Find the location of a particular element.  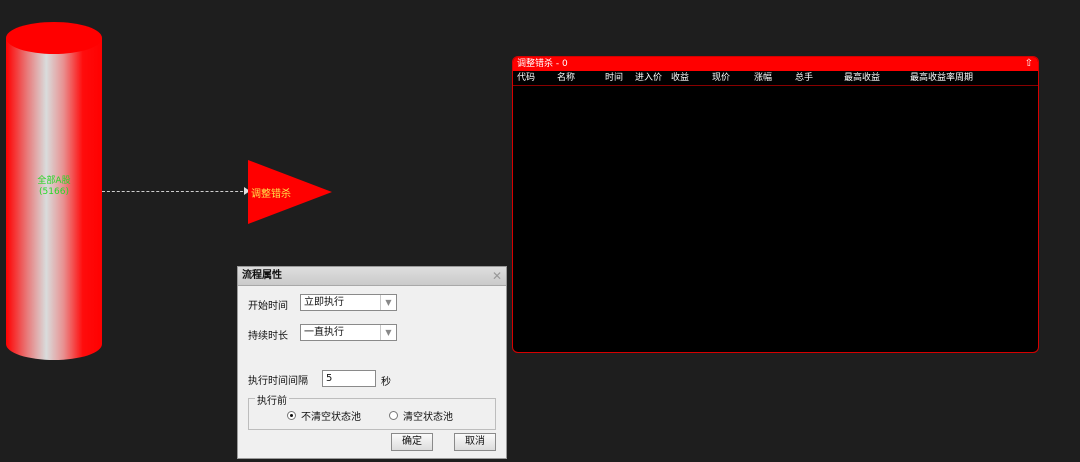

result-panel-title: 调整错杀 - 0 is located at coordinates (542, 64).